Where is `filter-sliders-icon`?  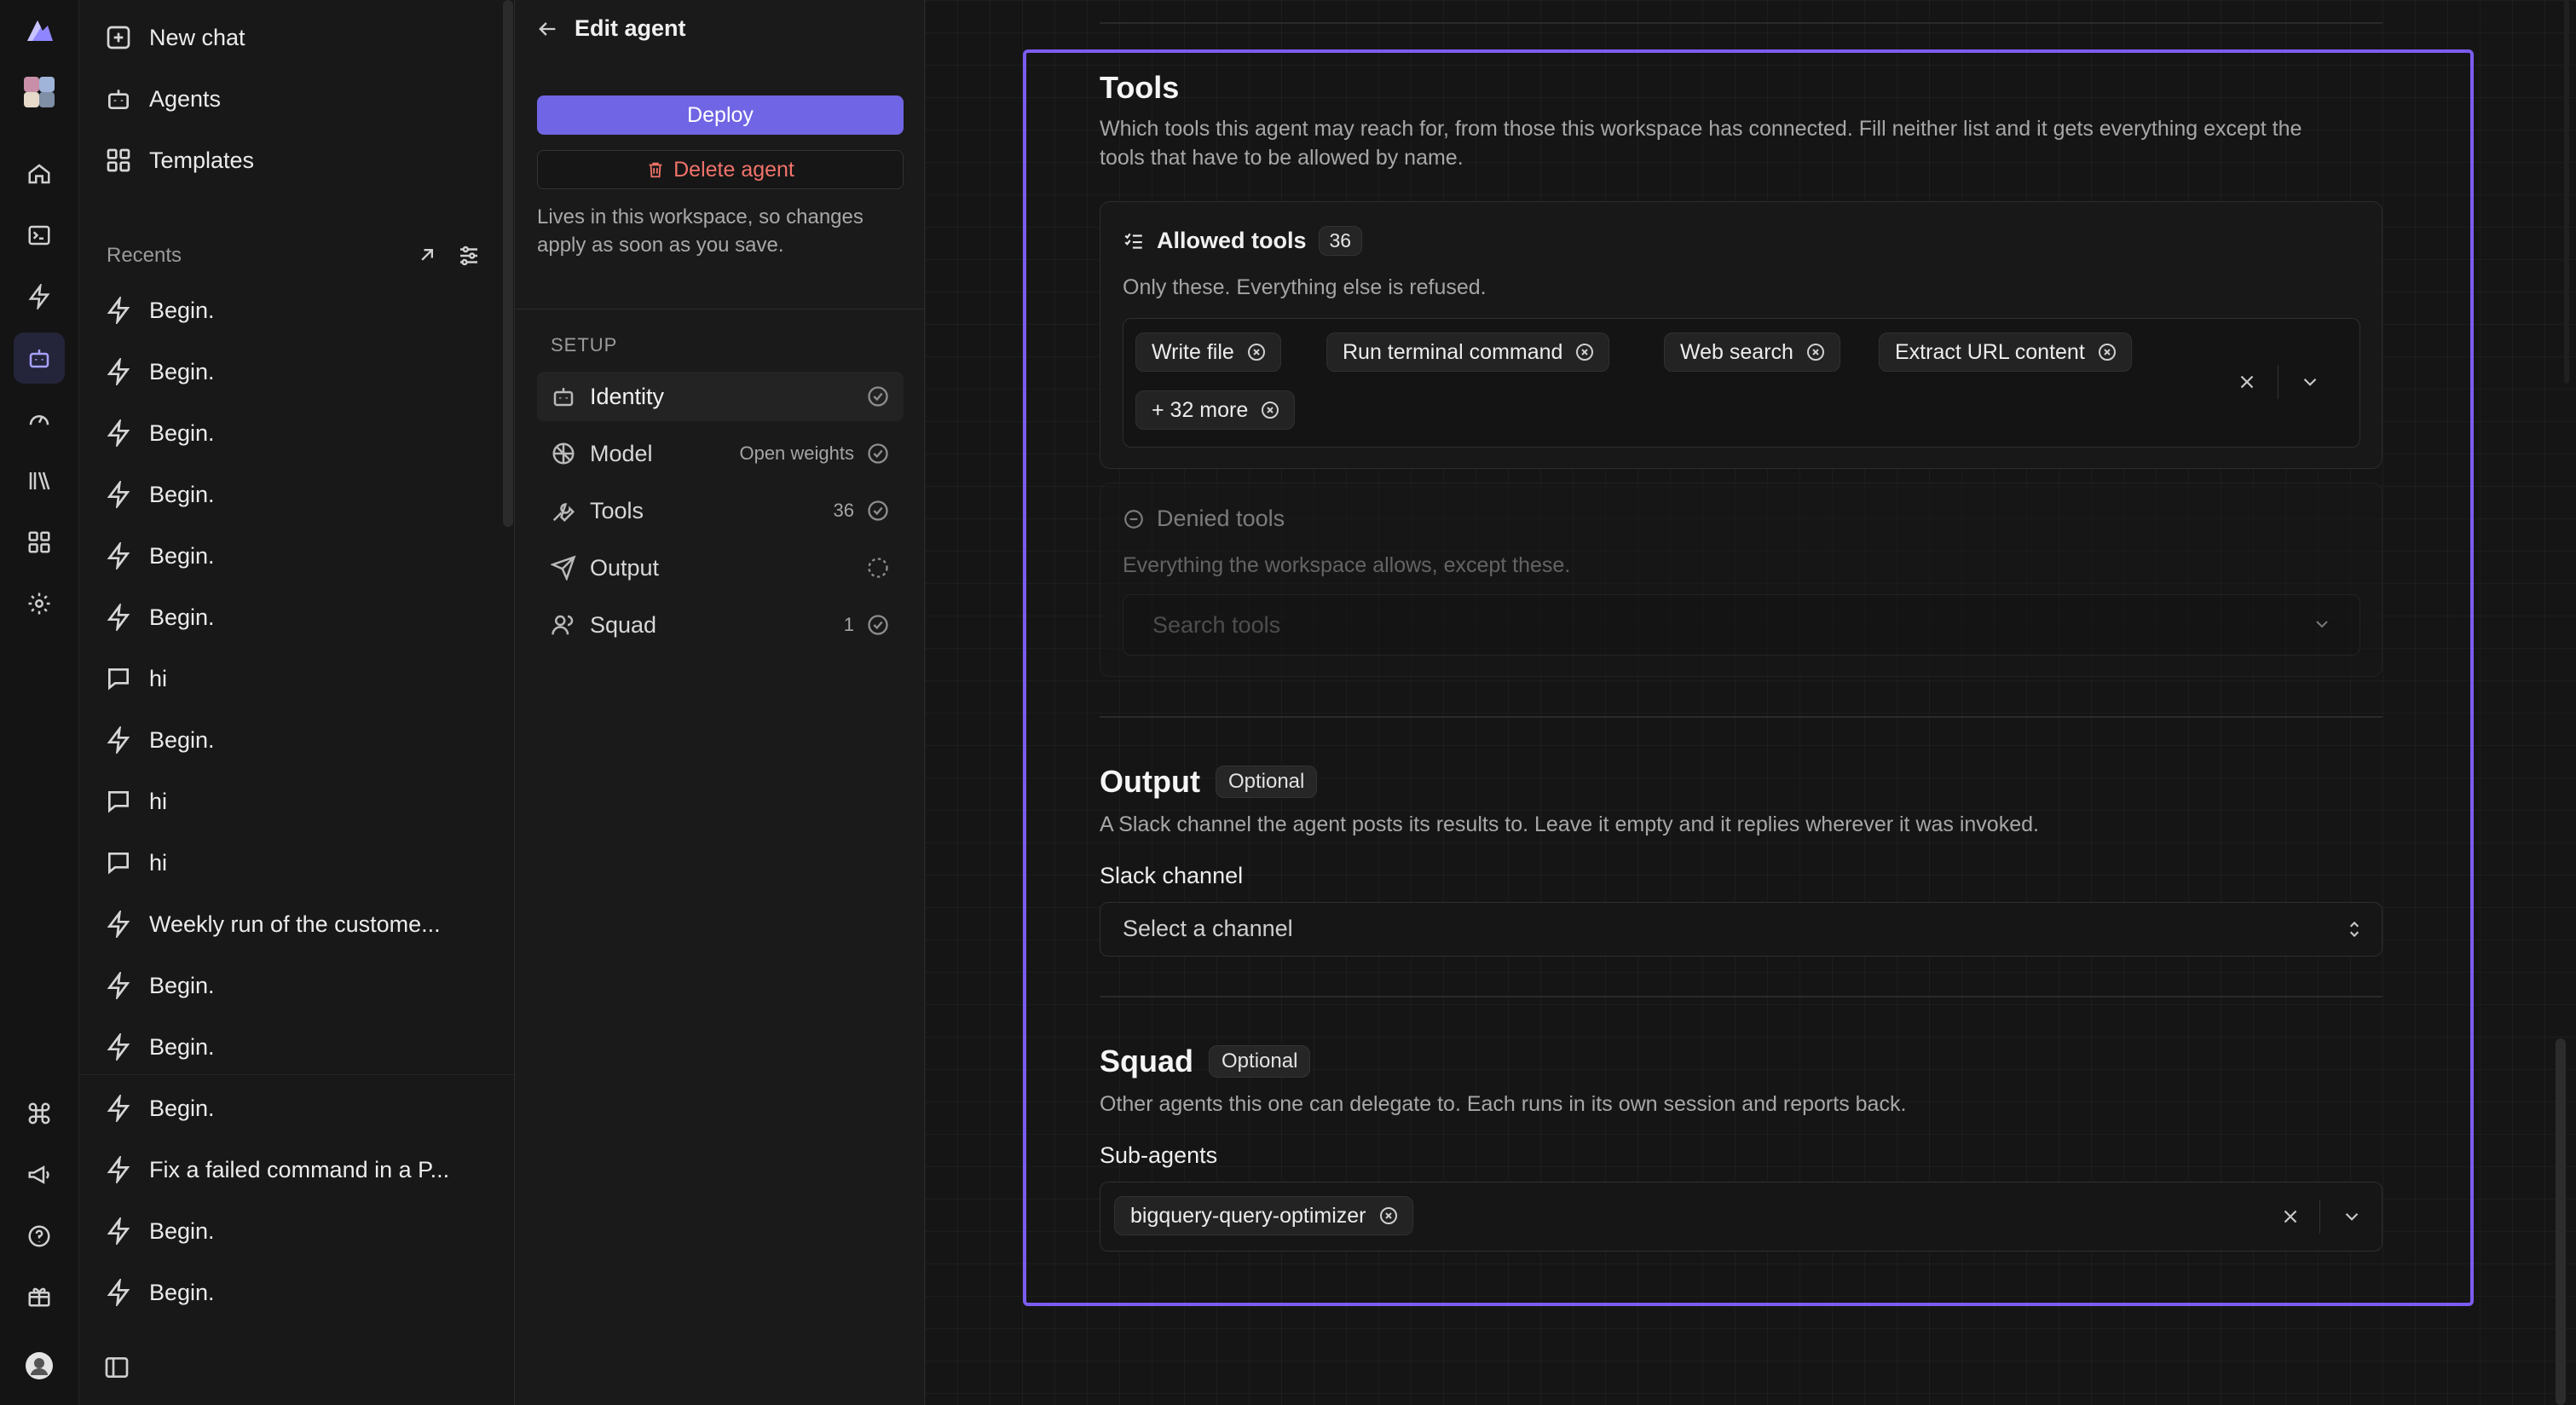 filter-sliders-icon is located at coordinates (469, 256).